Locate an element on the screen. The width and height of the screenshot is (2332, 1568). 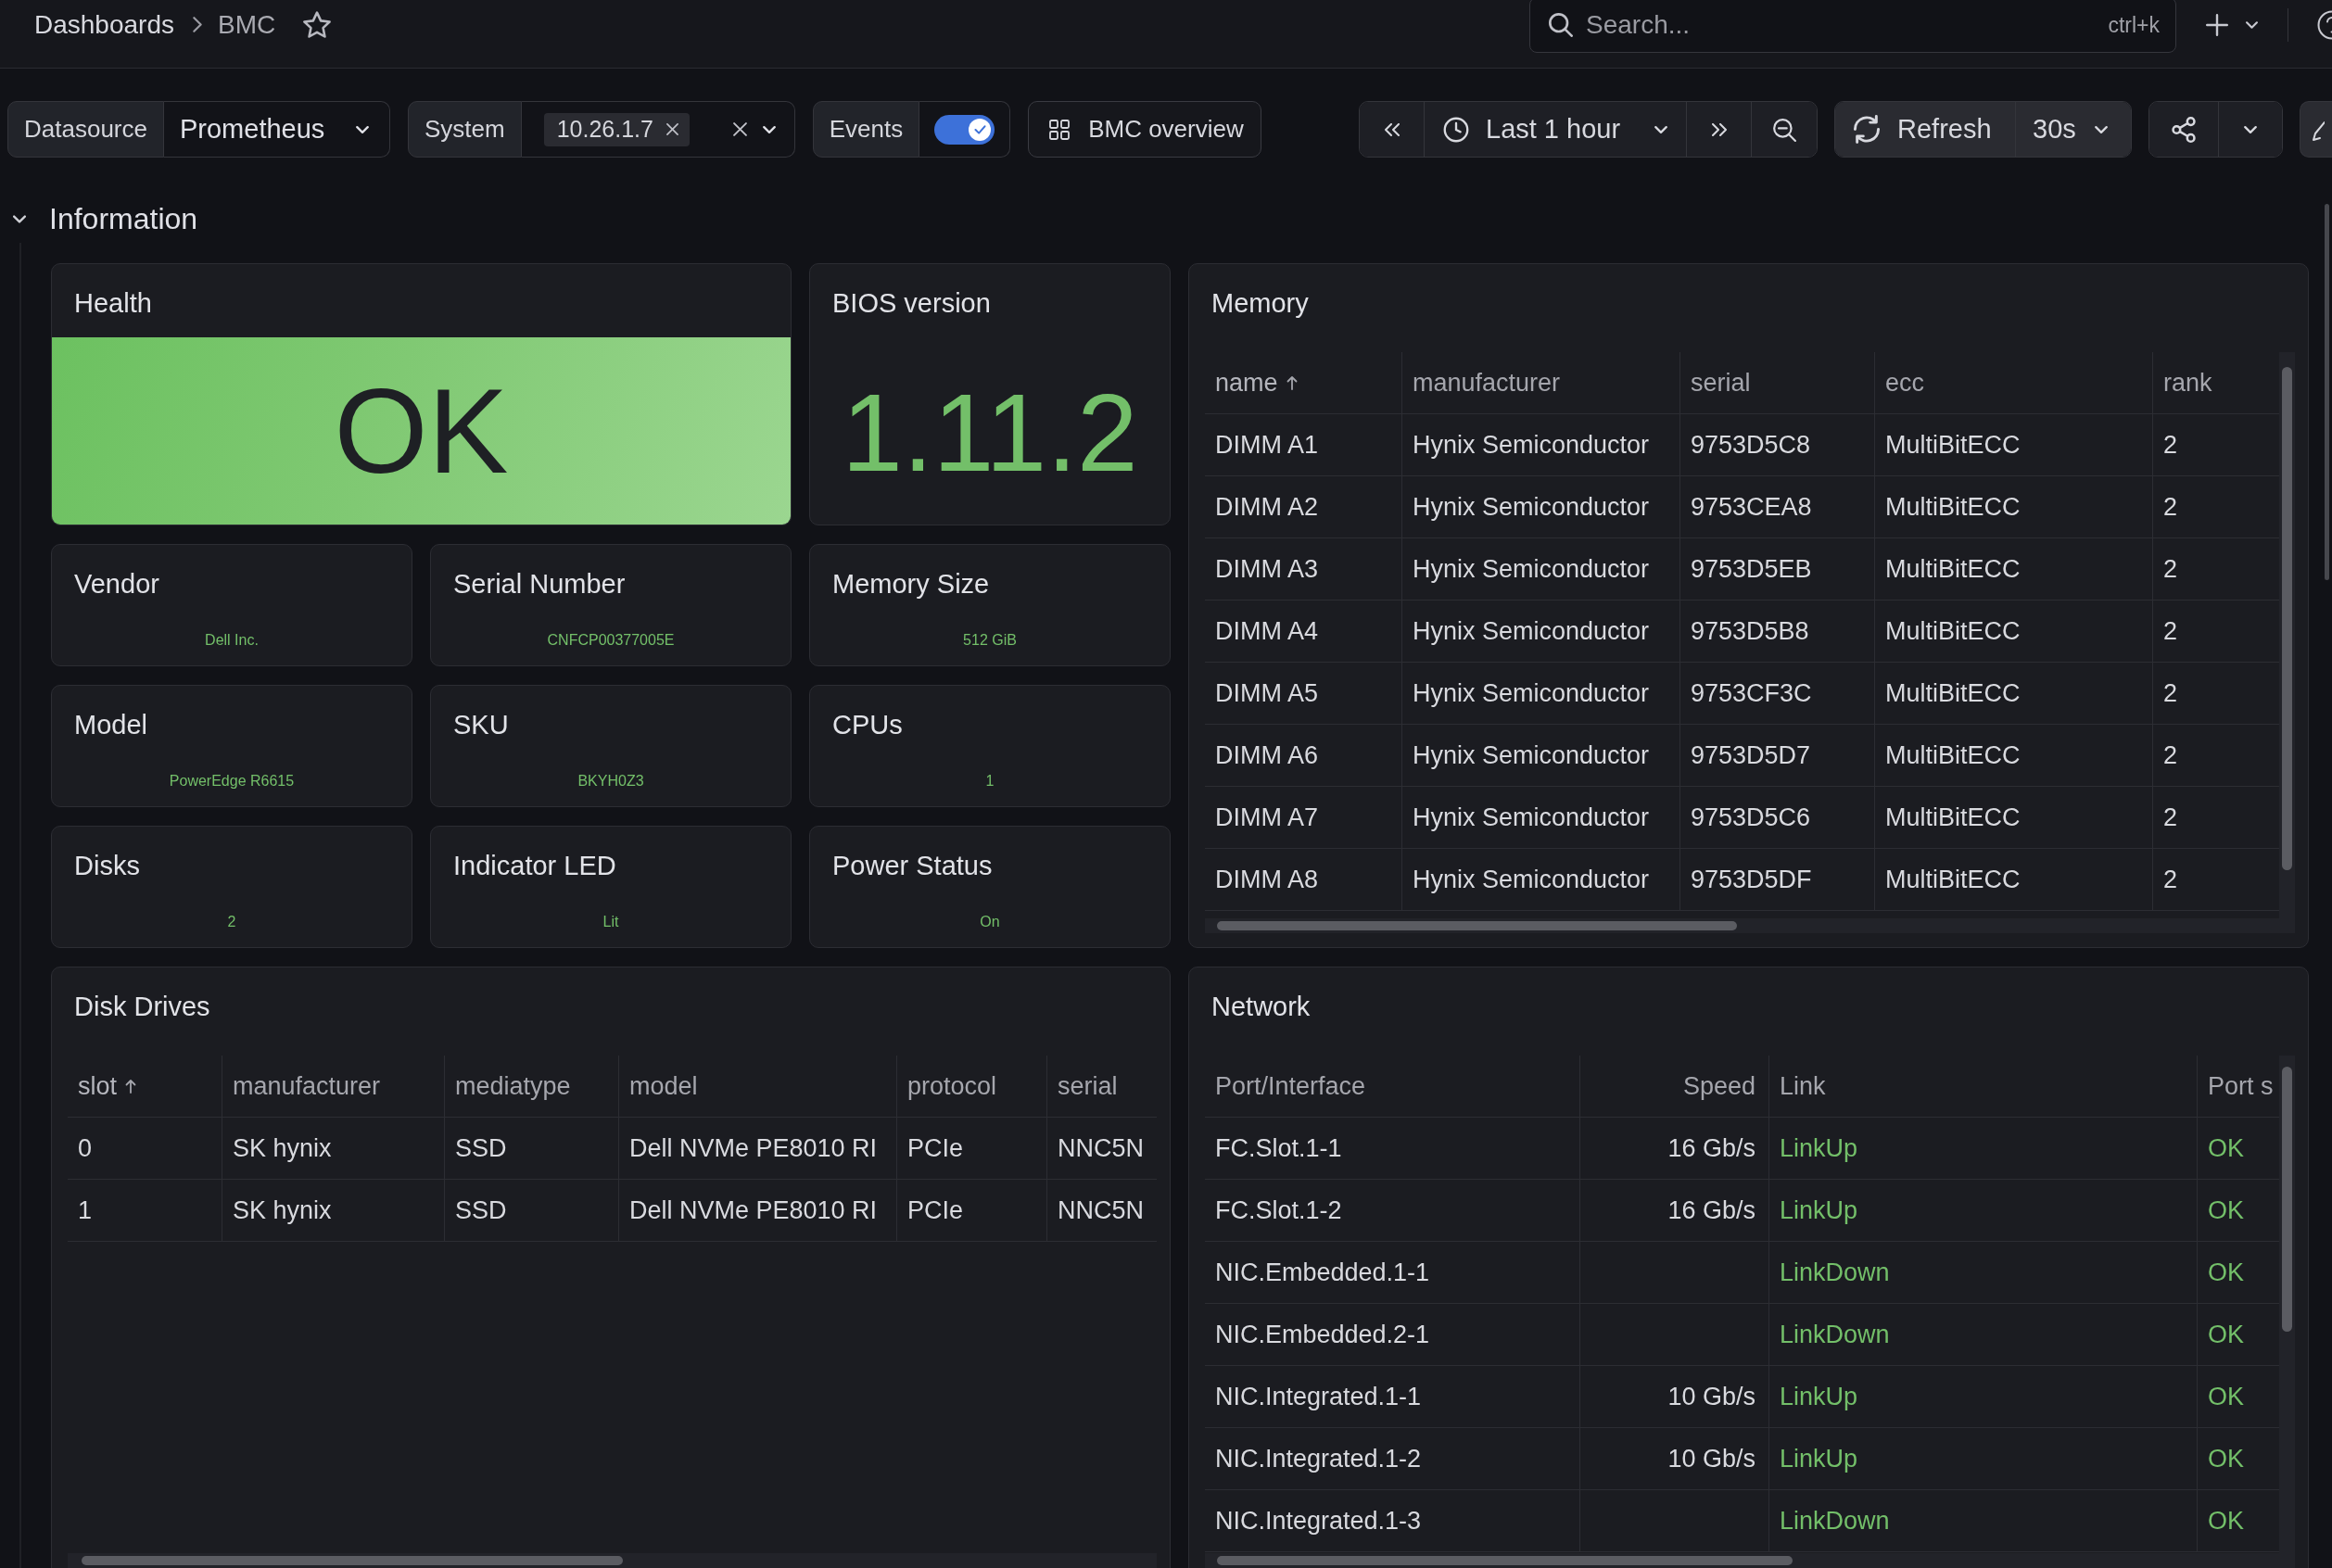
refresh-button: Refresh is located at coordinates (1925, 129).